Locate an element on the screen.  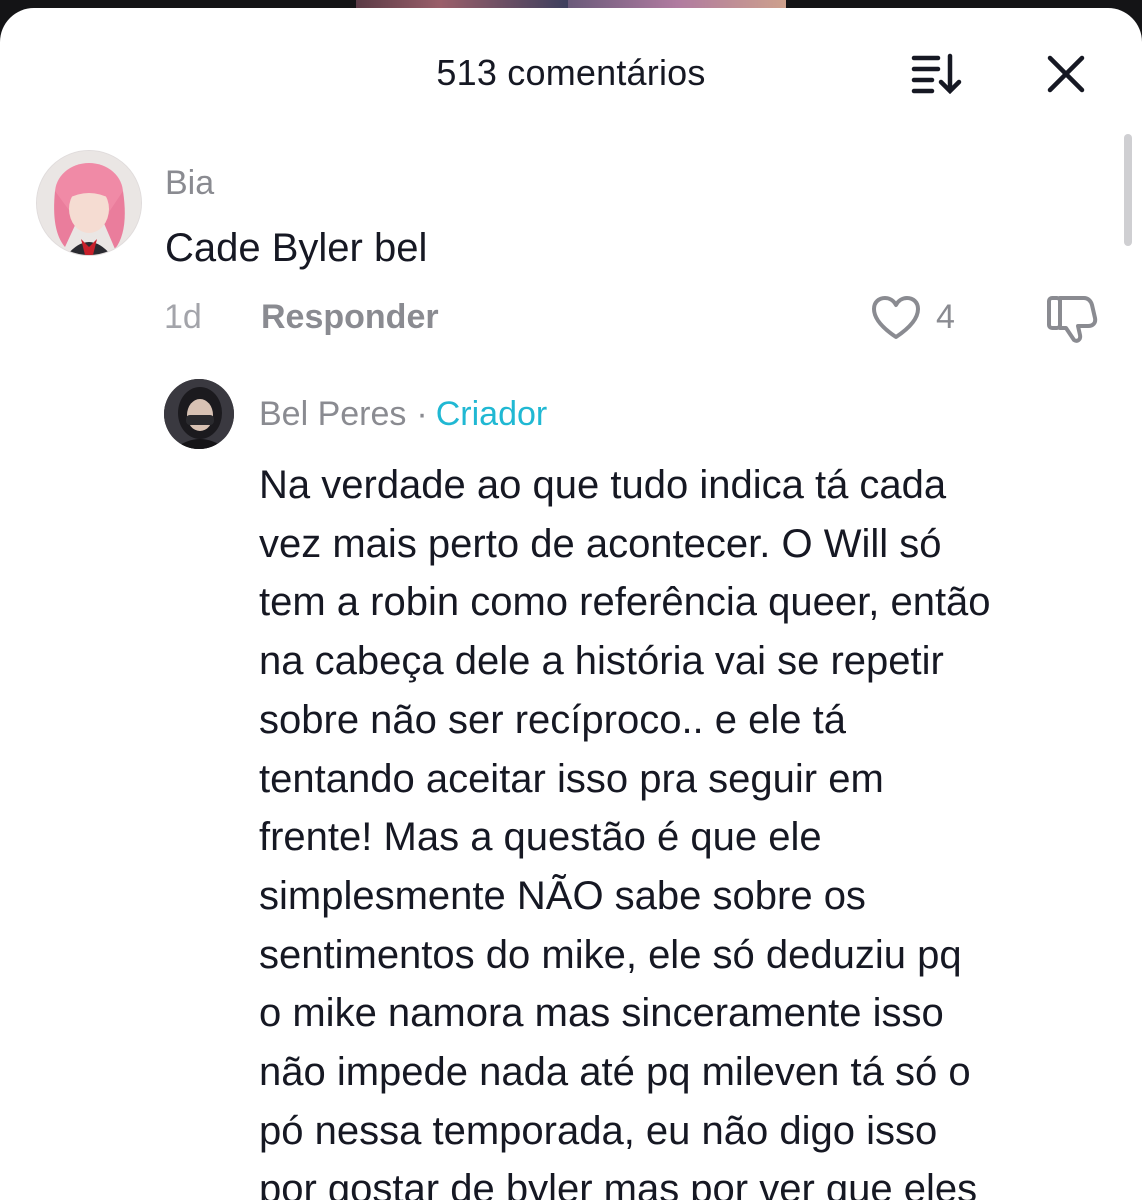
reply-username: Bel Peres is located at coordinates (332, 414).